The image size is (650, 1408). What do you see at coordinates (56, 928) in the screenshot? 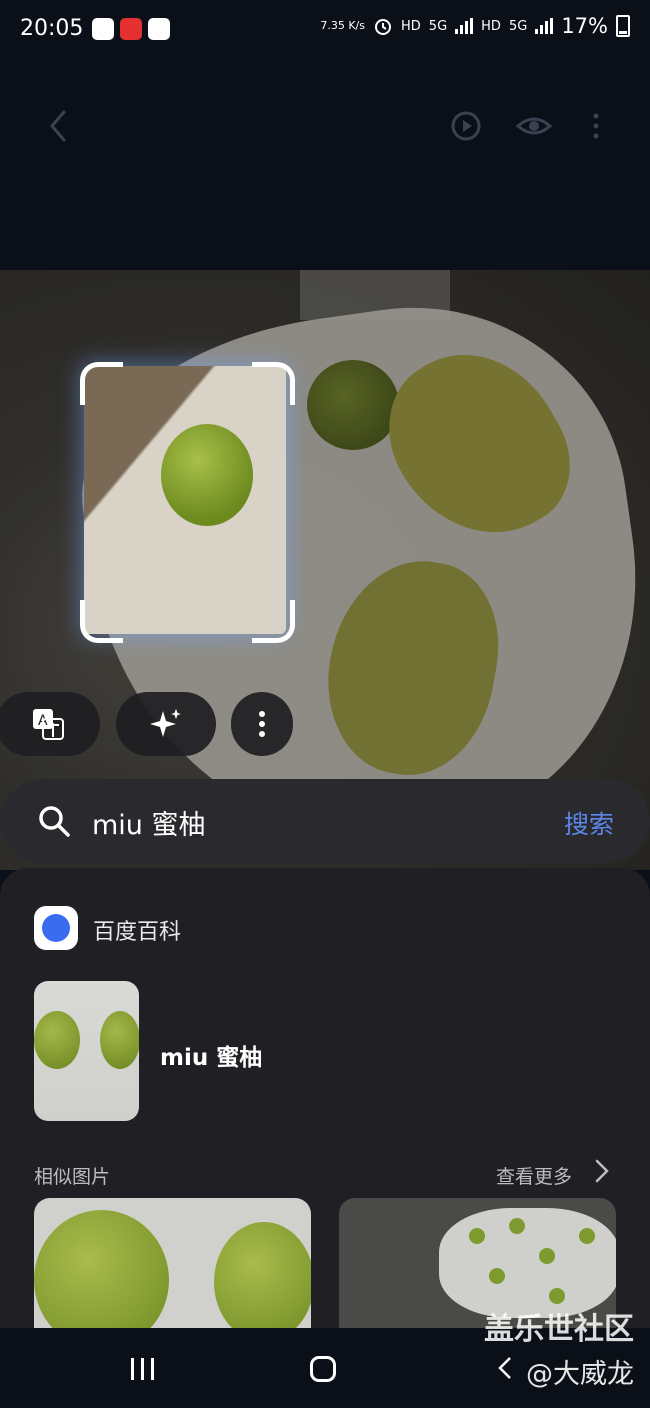
I see `baidu-baike-logo` at bounding box center [56, 928].